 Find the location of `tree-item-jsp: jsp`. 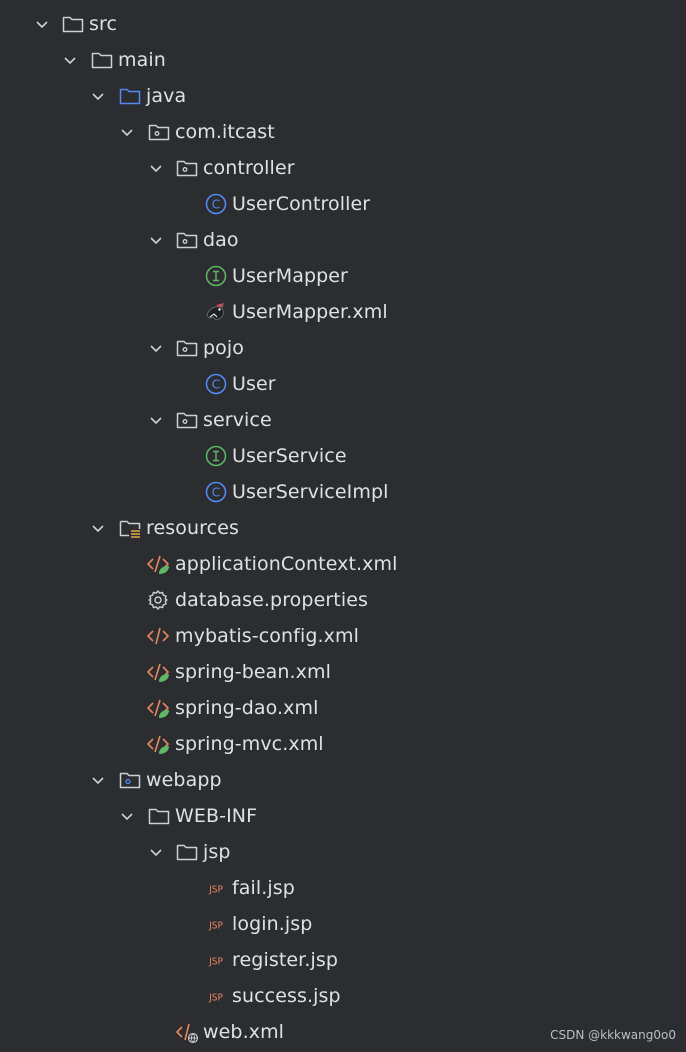

tree-item-jsp: jsp is located at coordinates (343, 852).